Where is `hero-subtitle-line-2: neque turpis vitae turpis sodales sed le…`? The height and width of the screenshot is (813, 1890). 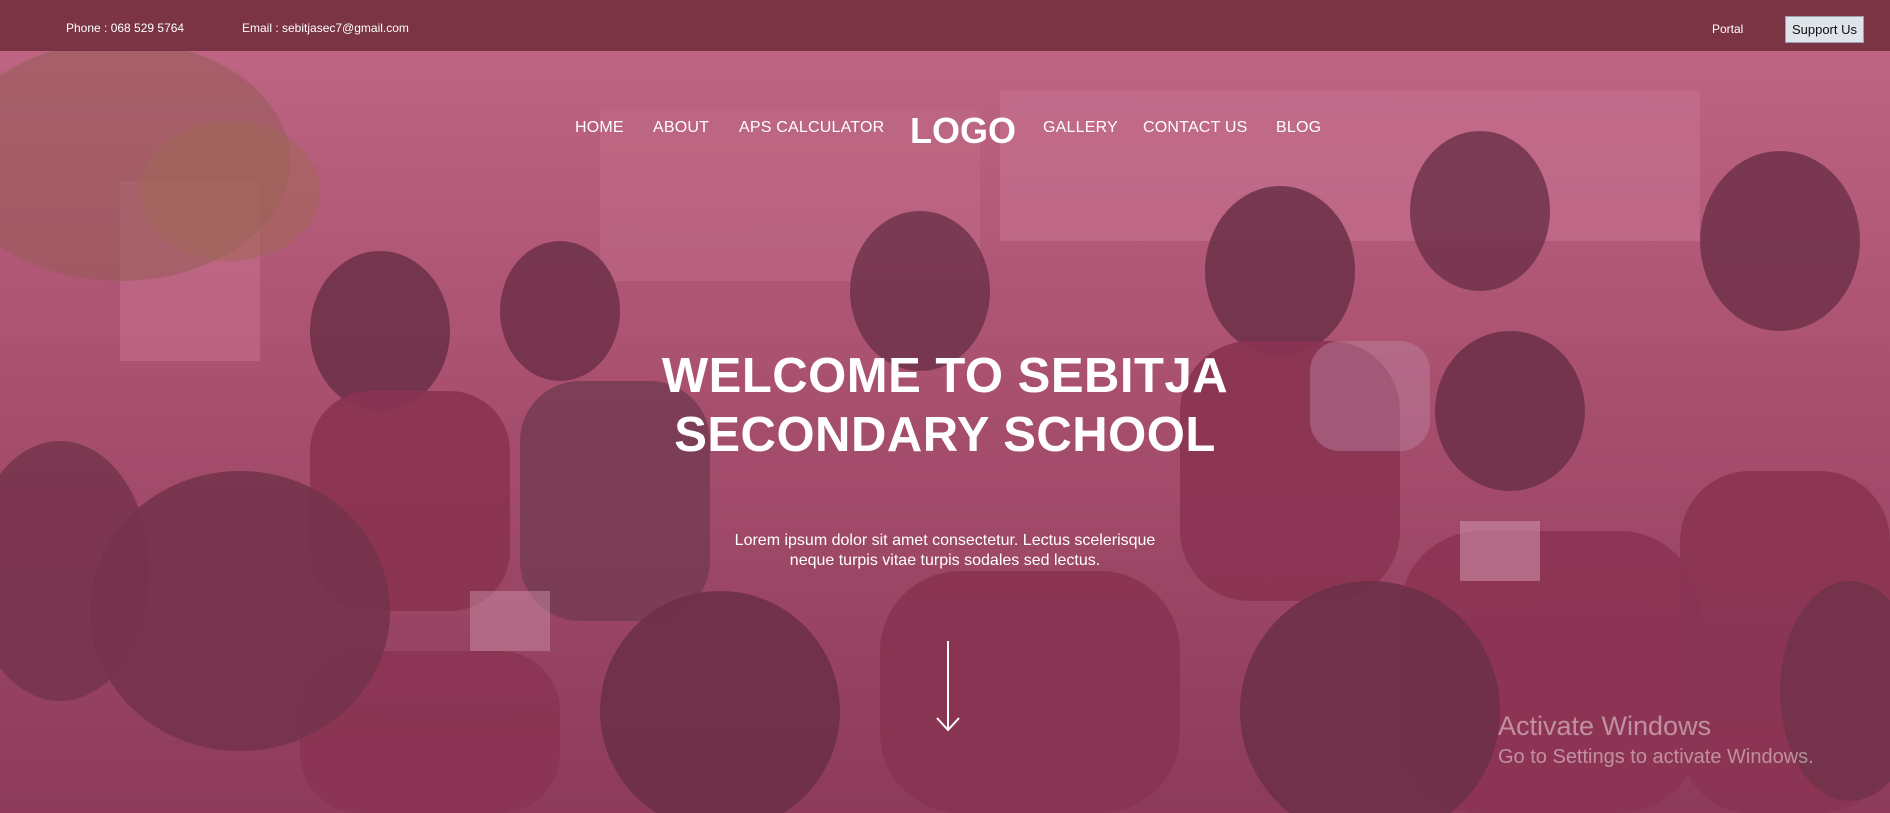 hero-subtitle-line-2: neque turpis vitae turpis sodales sed le… is located at coordinates (945, 560).